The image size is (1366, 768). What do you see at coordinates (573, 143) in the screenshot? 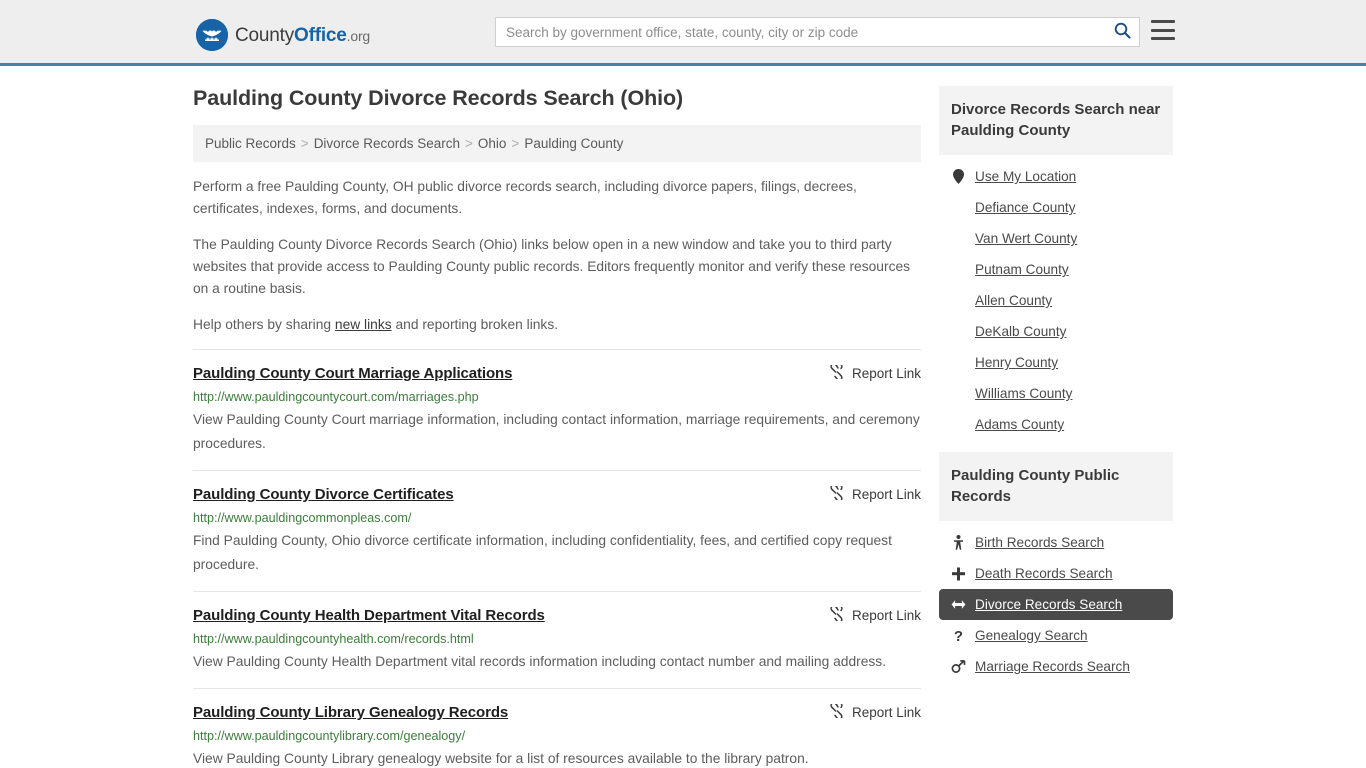
I see `breadcrumb-item-paulding-county: Paulding County` at bounding box center [573, 143].